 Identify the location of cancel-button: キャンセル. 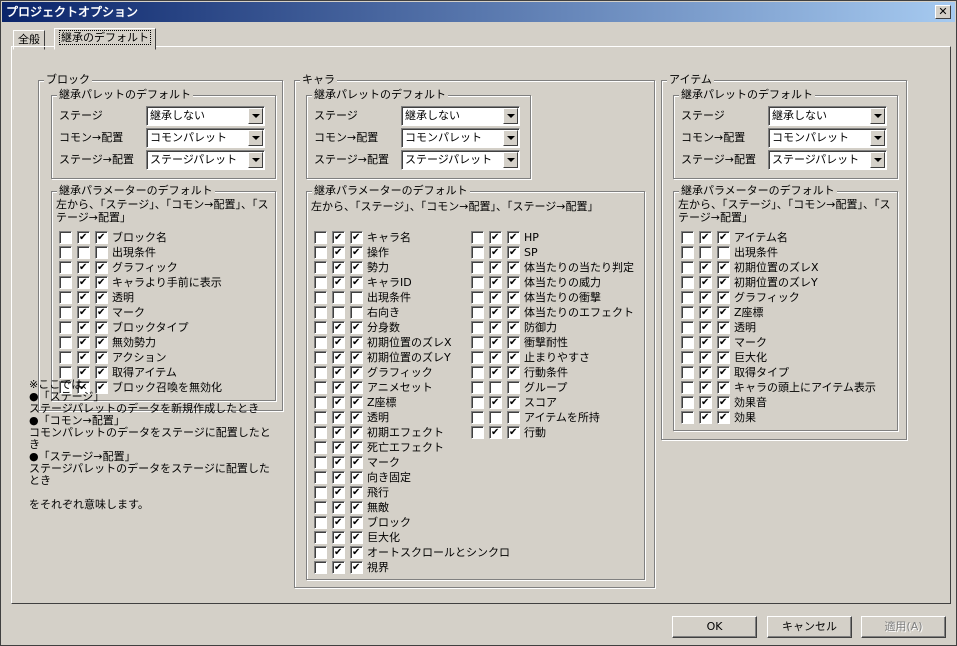
(809, 627).